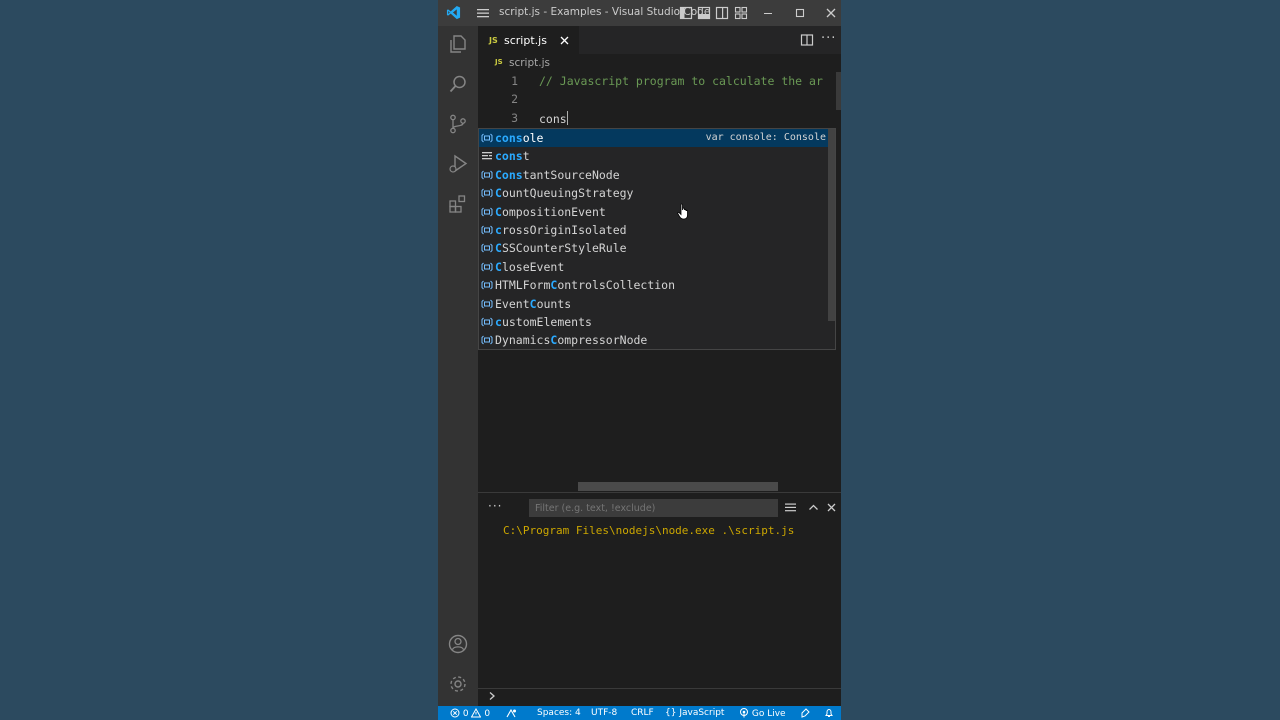 The height and width of the screenshot is (720, 1280). I want to click on hand-pointer-icon, so click(682, 211).